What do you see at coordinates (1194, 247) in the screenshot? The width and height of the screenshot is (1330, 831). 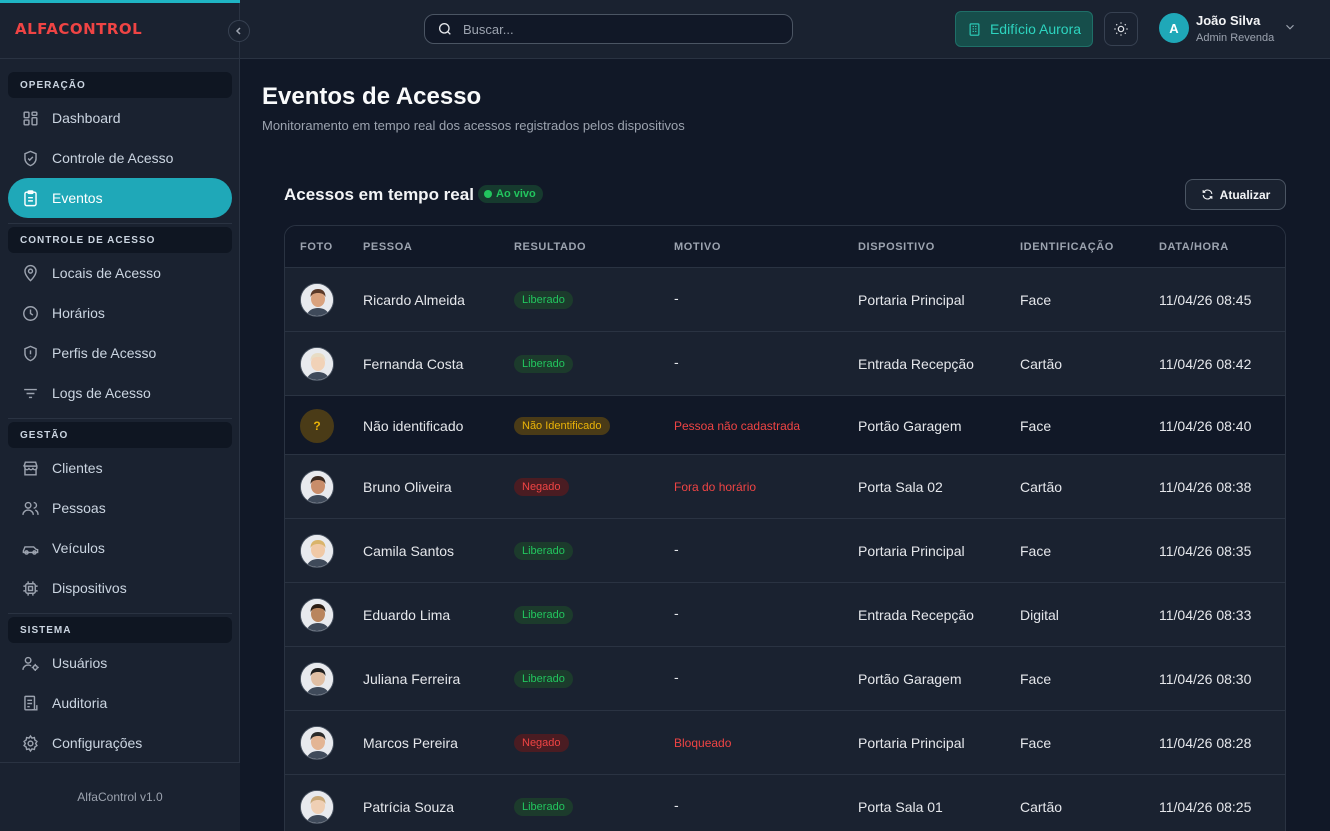 I see `column-header: DATA/HORA` at bounding box center [1194, 247].